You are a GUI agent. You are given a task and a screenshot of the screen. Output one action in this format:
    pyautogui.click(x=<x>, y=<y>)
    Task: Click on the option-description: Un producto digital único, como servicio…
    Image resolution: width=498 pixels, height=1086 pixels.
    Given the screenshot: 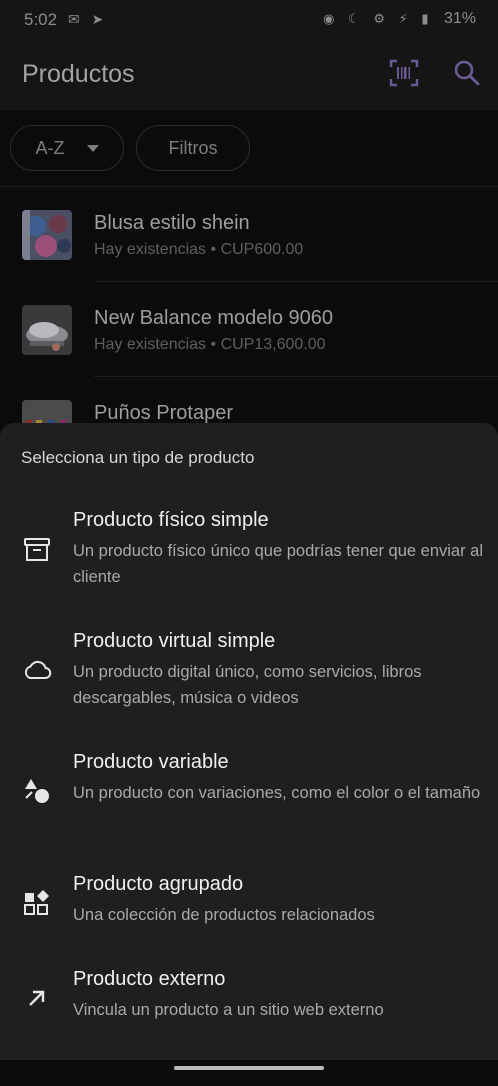 What is the action you would take?
    pyautogui.click(x=247, y=685)
    